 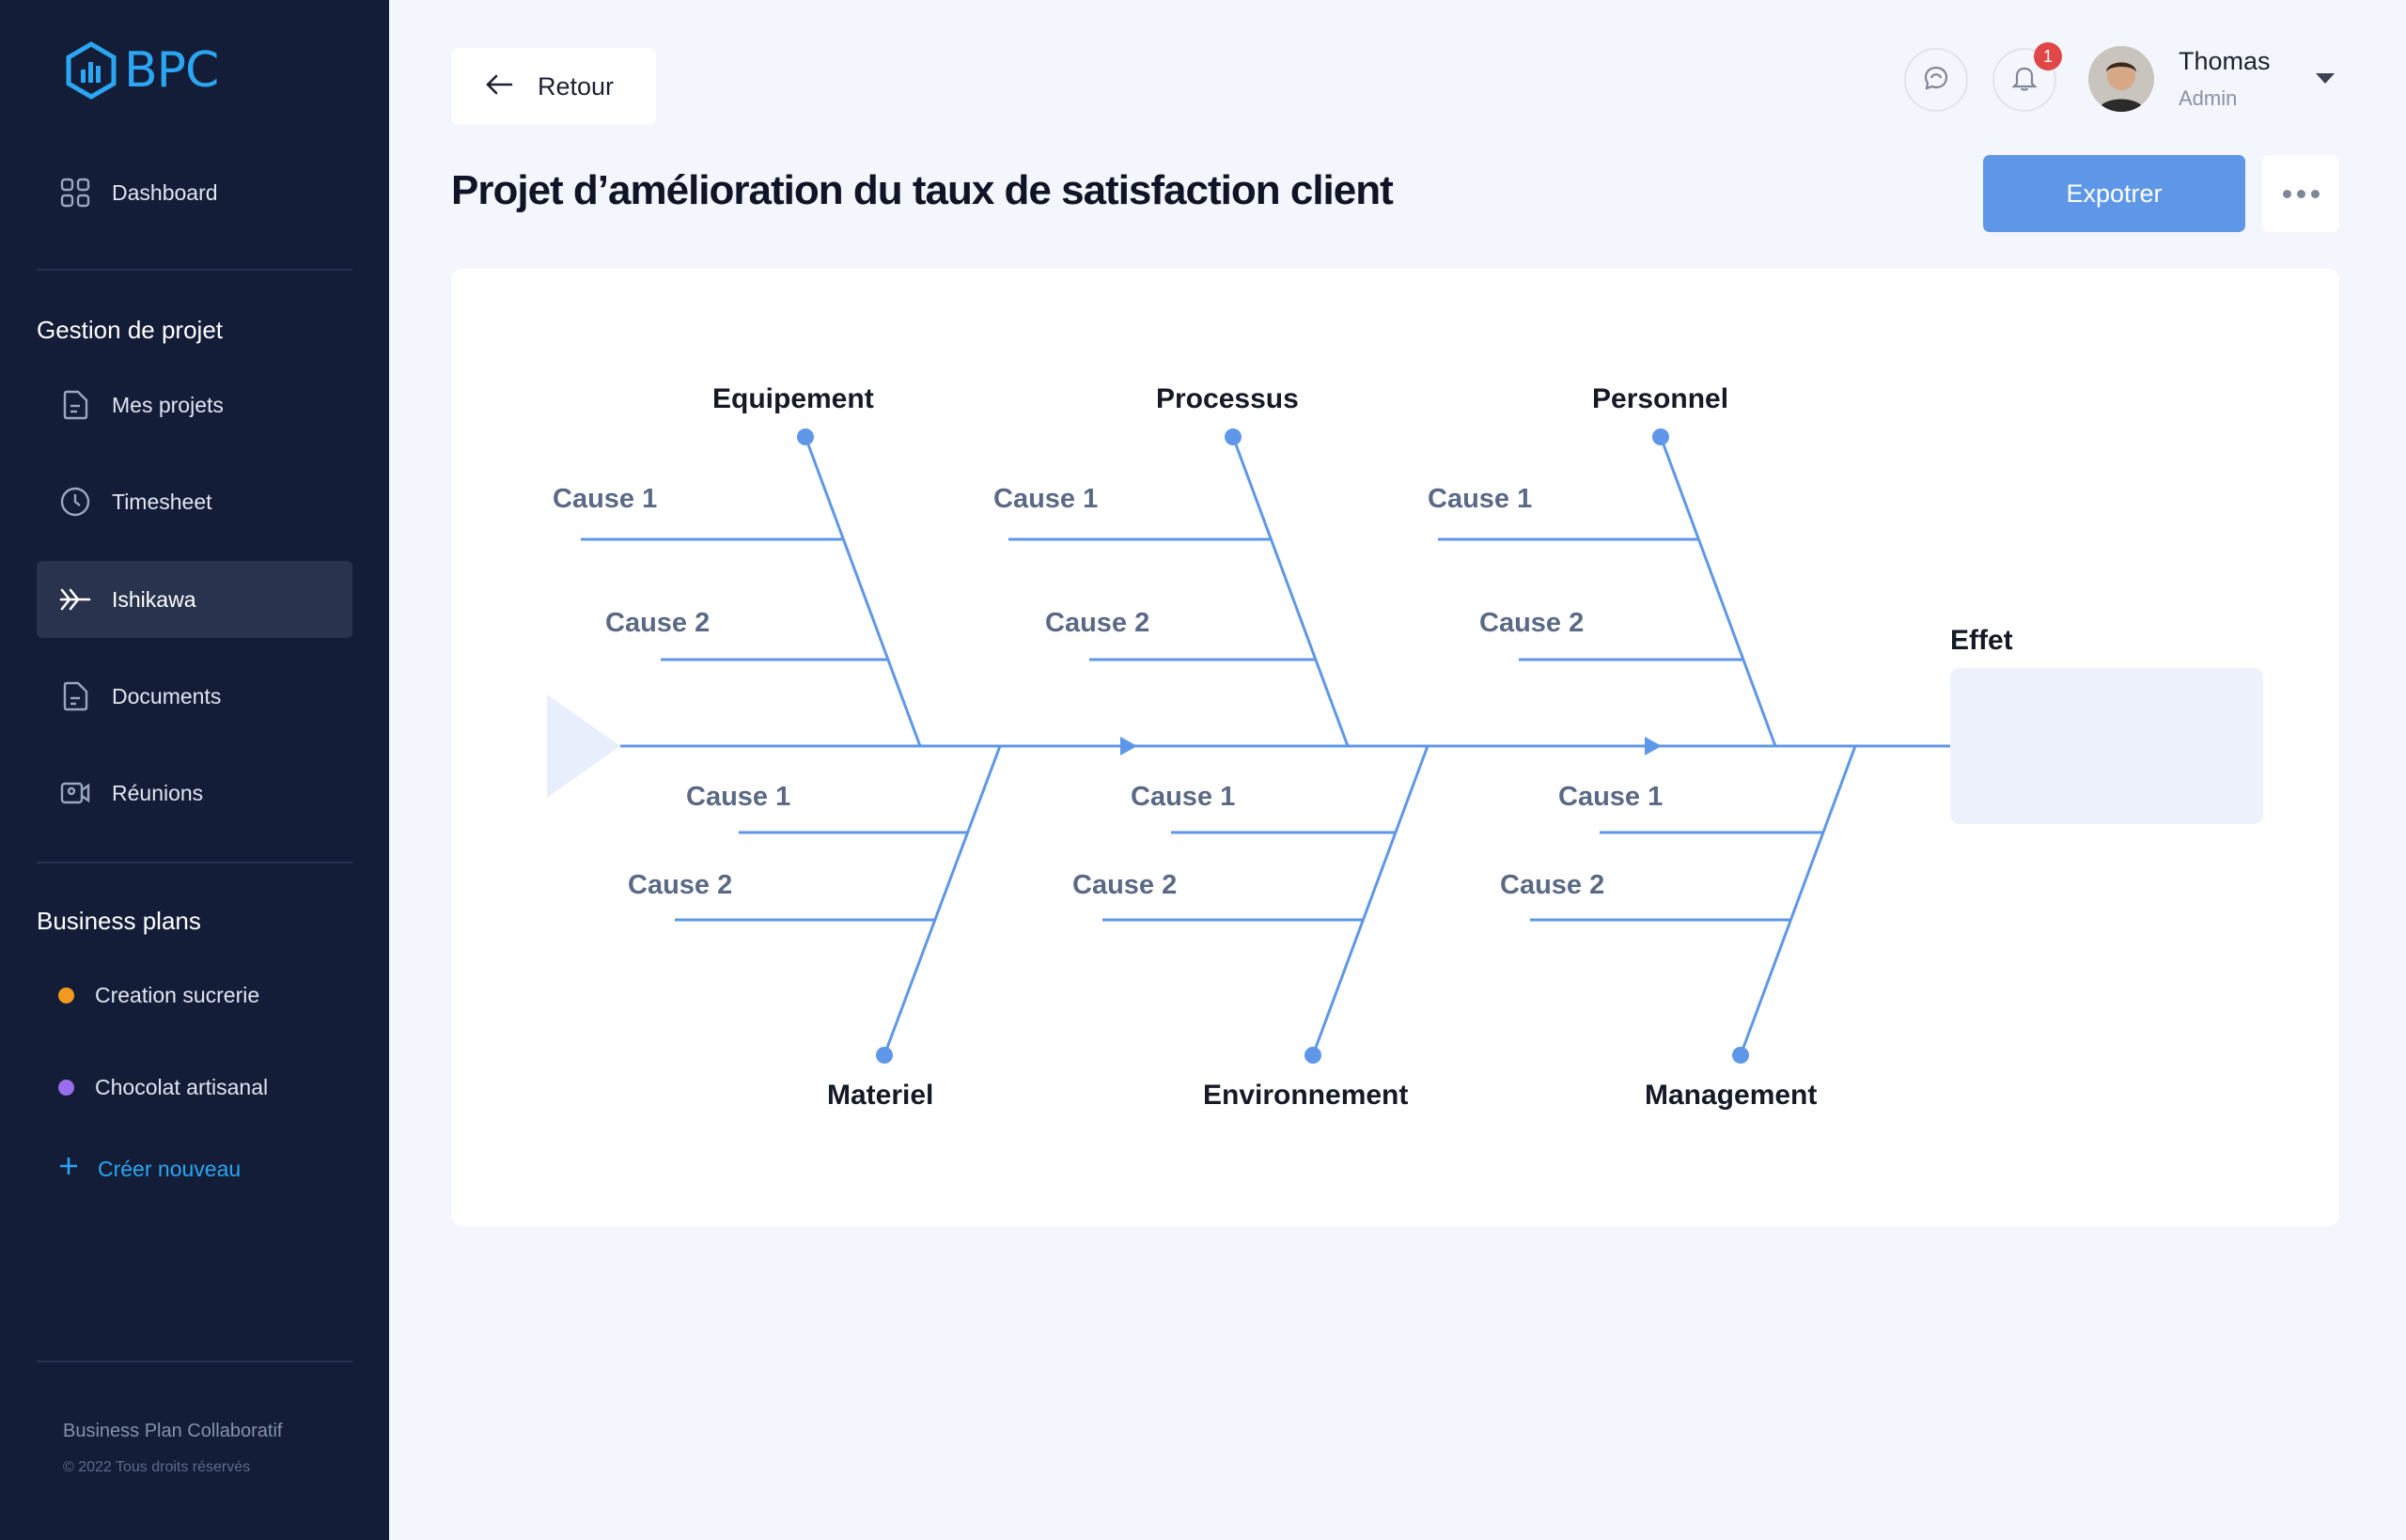 I want to click on sidebar-item-label: Réunions, so click(x=158, y=792).